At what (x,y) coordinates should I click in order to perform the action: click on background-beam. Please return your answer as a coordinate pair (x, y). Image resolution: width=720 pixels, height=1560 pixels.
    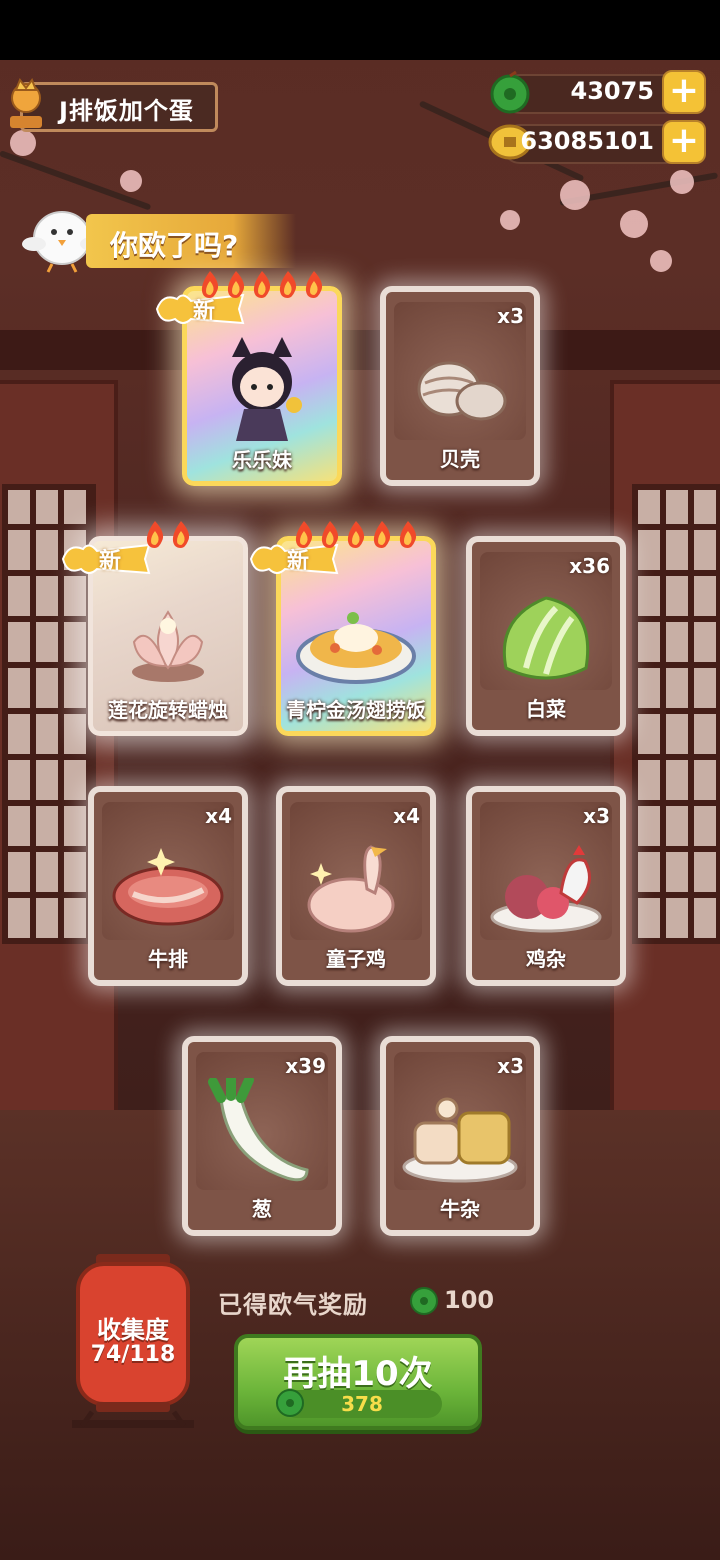
    Looking at the image, I should click on (360, 350).